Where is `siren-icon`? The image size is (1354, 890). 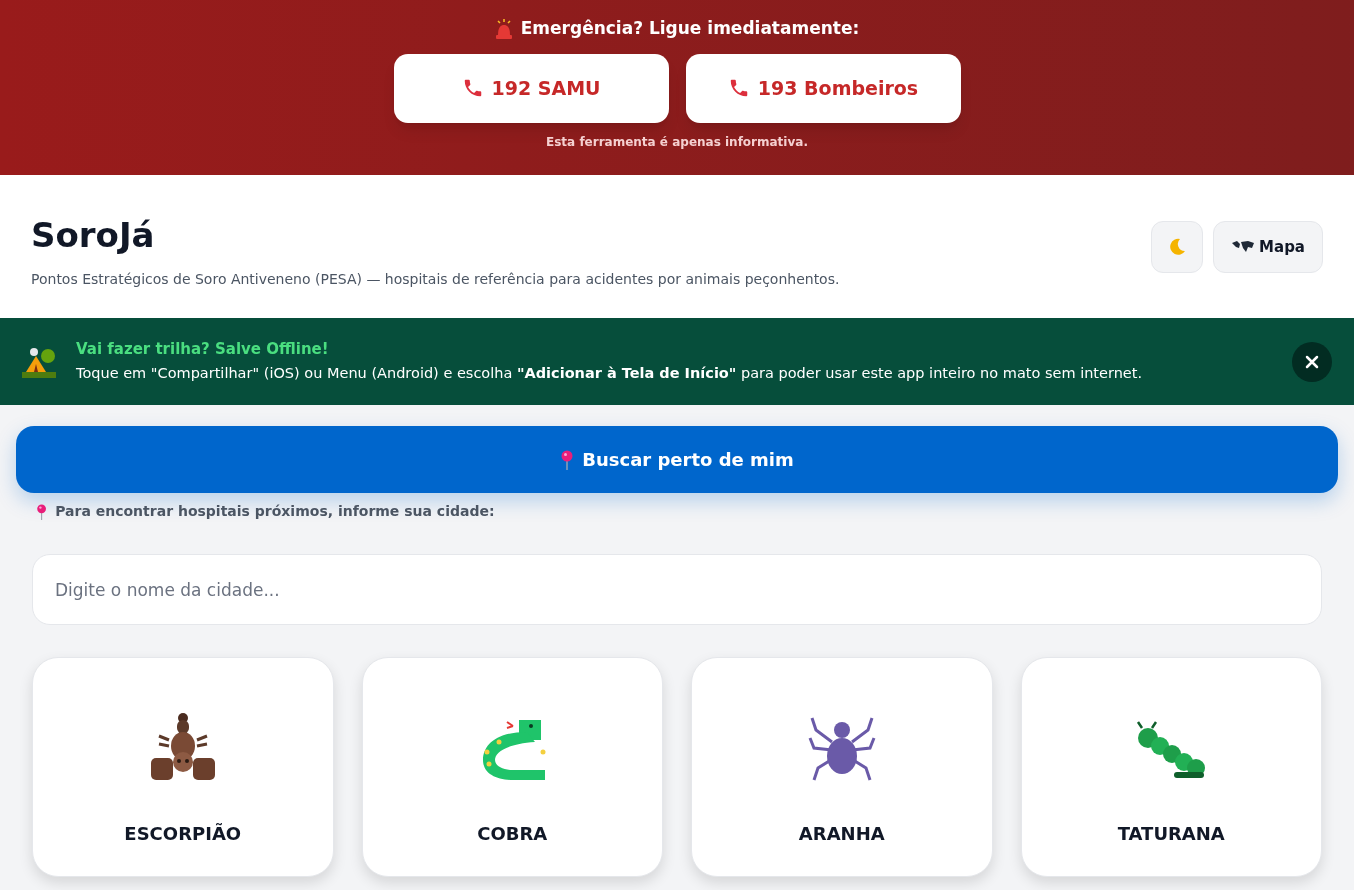 siren-icon is located at coordinates (503, 28).